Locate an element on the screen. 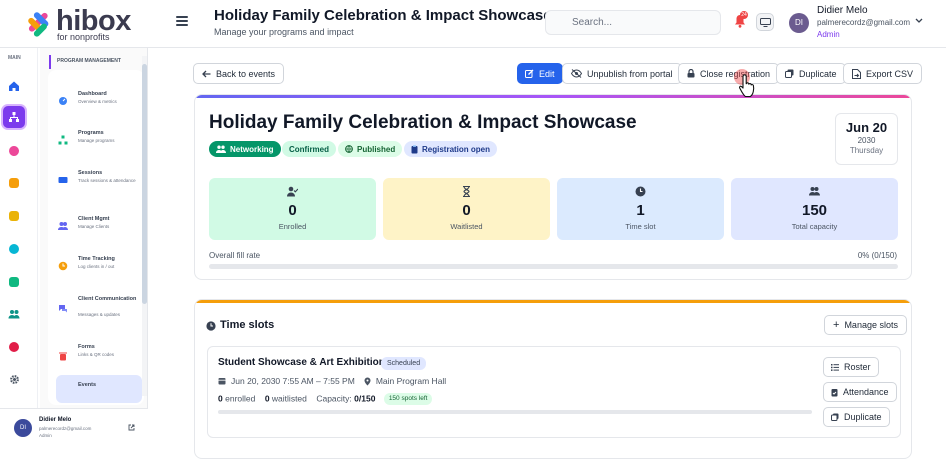  manage-slots-button: + Manage slots is located at coordinates (865, 325).